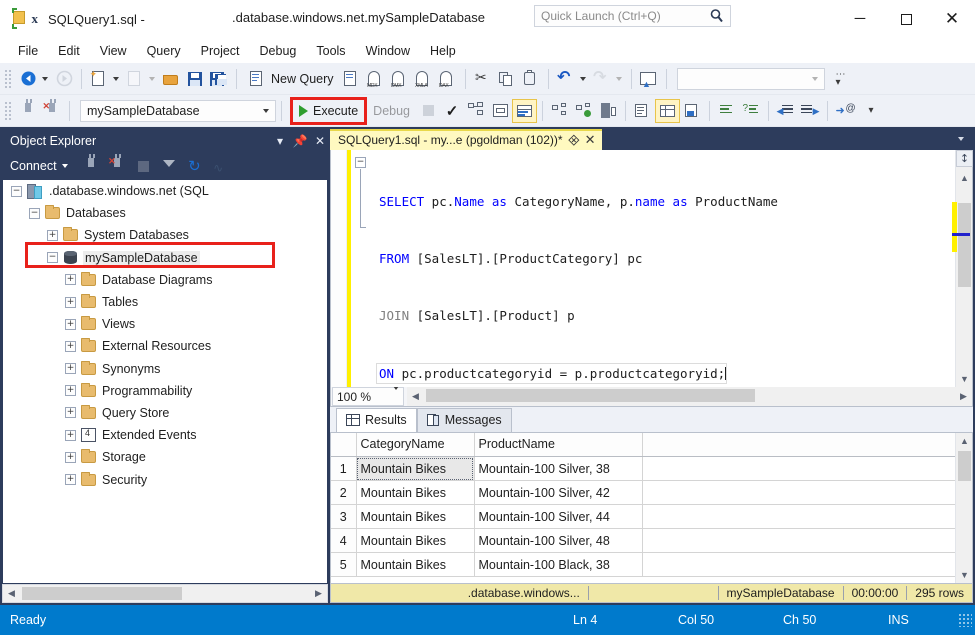 Image resolution: width=975 pixels, height=635 pixels. Describe the element at coordinates (786, 111) in the screenshot. I see `decrease-indent-icon: ◀` at that location.